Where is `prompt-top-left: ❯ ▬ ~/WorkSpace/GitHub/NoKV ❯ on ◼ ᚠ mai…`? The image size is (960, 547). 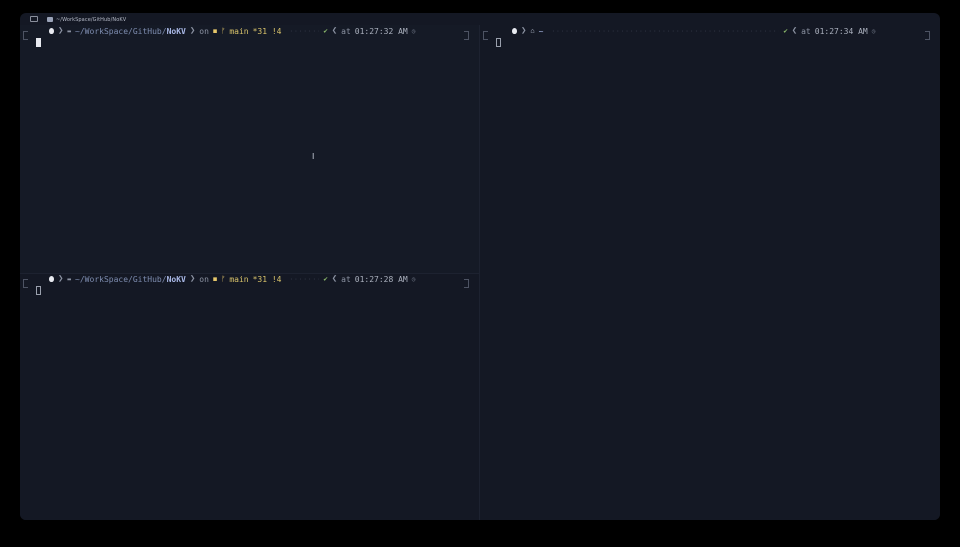
prompt-top-left: ❯ ▬ ~/WorkSpace/GitHub/NoKV ❯ on ◼ ᚠ mai… is located at coordinates (264, 31).